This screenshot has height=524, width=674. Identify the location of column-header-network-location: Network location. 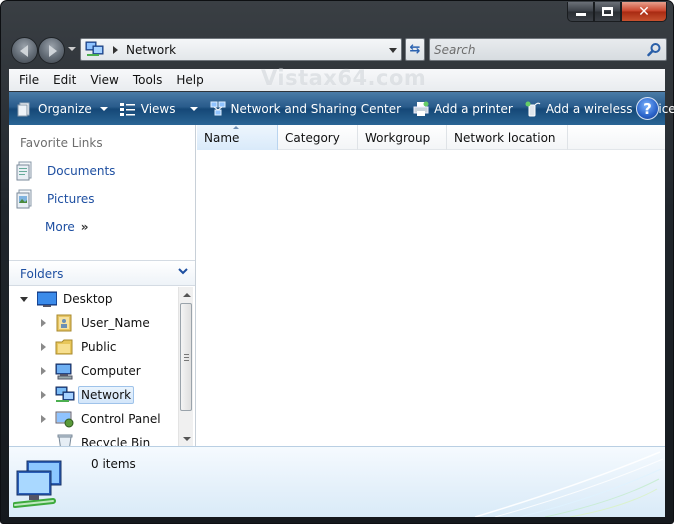
(507, 137).